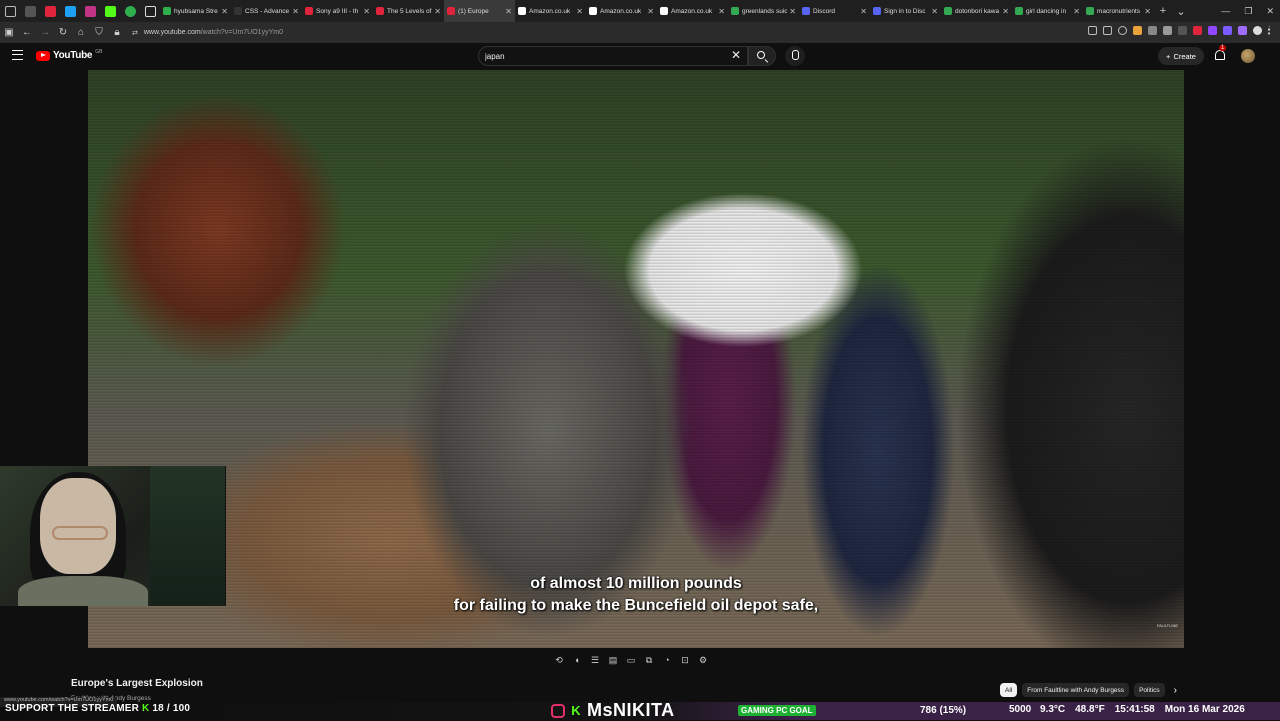  What do you see at coordinates (1257, 30) in the screenshot?
I see `profile-icon` at bounding box center [1257, 30].